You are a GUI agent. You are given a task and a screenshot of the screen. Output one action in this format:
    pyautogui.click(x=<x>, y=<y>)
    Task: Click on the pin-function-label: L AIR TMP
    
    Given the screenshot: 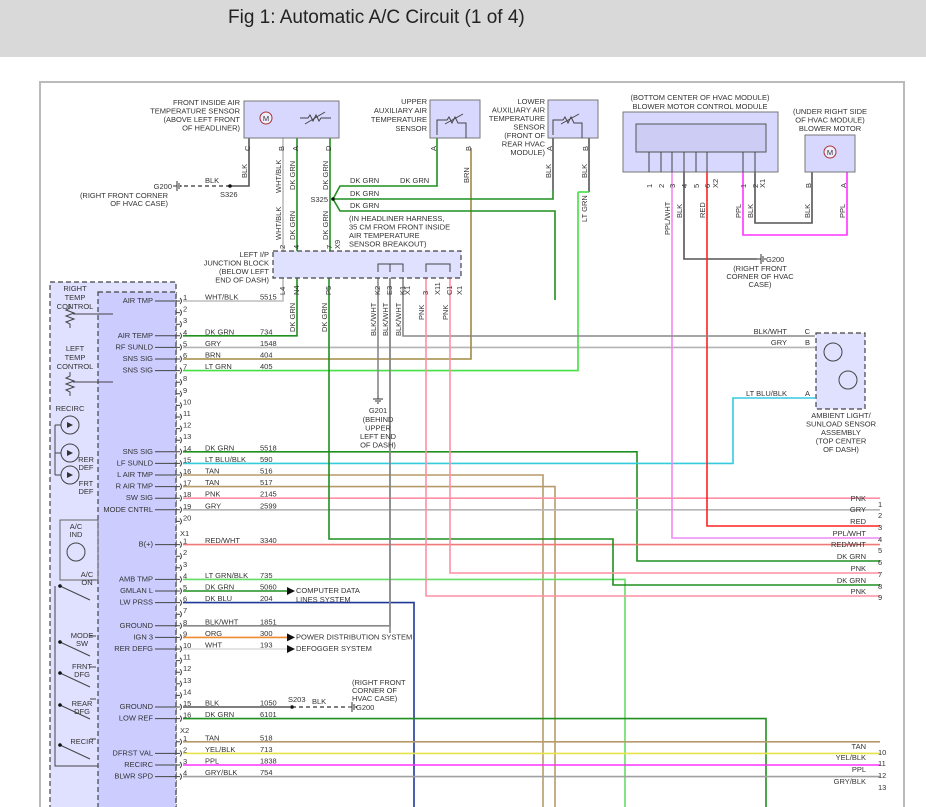 What is the action you would take?
    pyautogui.click(x=135, y=474)
    